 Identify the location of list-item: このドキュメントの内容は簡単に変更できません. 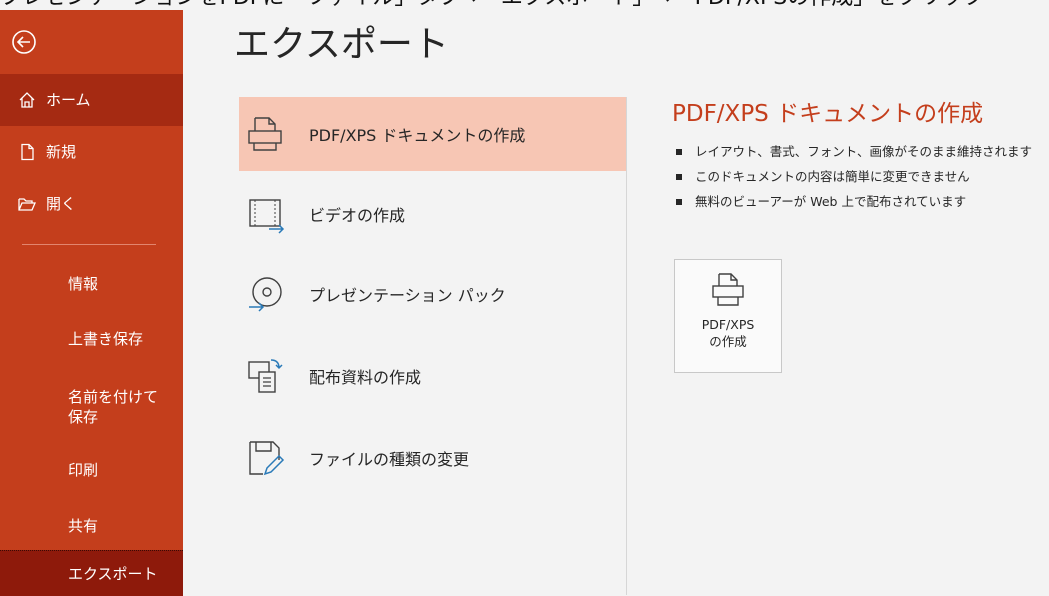
(862, 176).